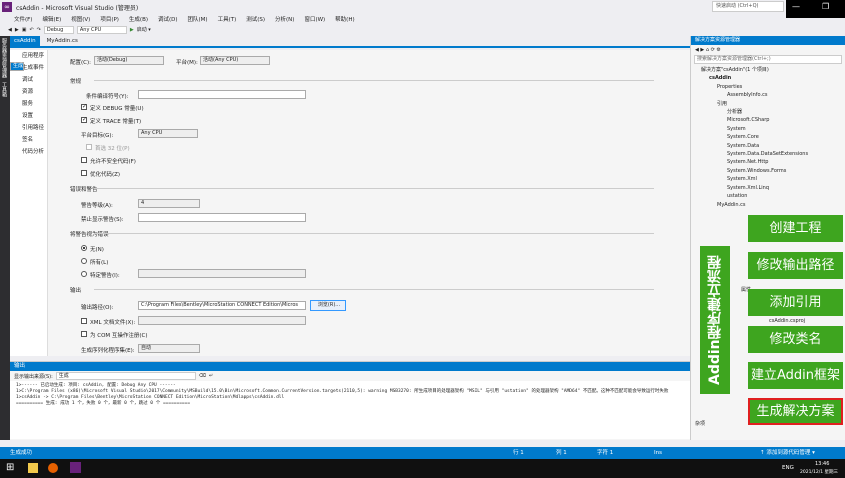 This screenshot has width=845, height=478. What do you see at coordinates (168, 19) in the screenshot?
I see `menu-debug: 调试(D)` at bounding box center [168, 19].